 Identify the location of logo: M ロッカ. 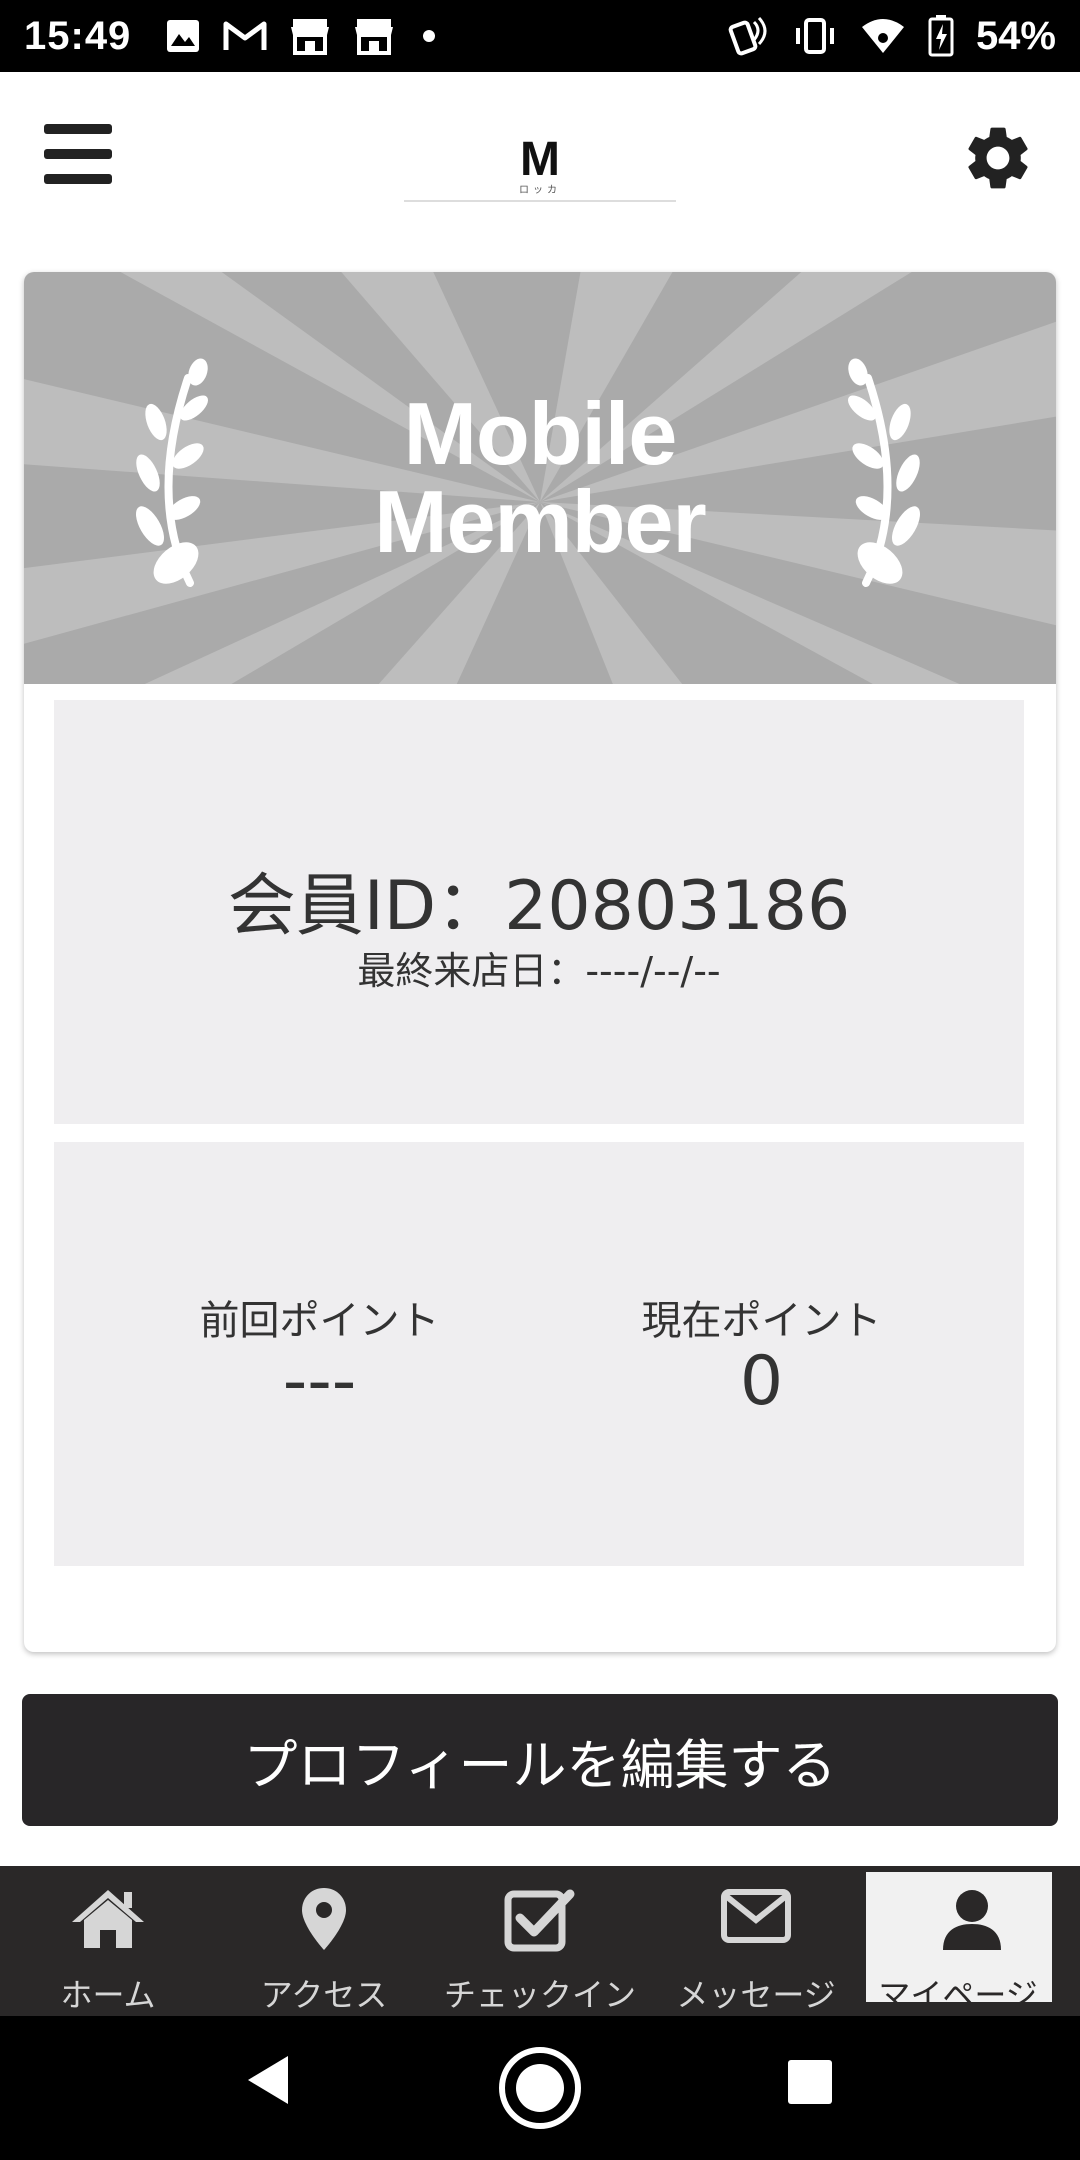
(540, 152).